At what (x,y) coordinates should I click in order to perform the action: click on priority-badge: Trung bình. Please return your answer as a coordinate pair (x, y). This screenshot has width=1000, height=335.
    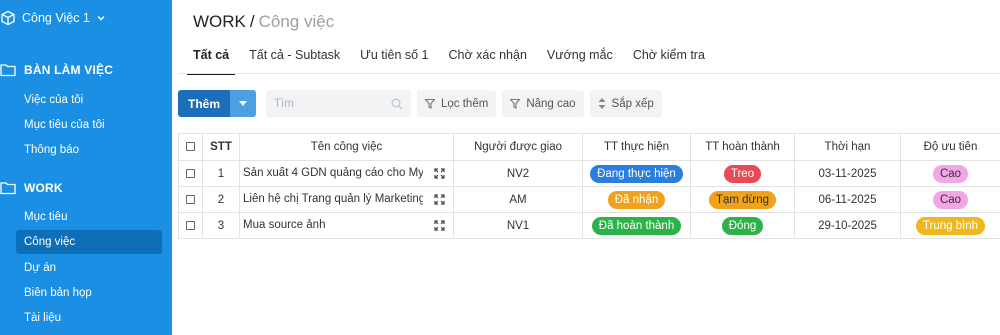
    Looking at the image, I should click on (950, 225).